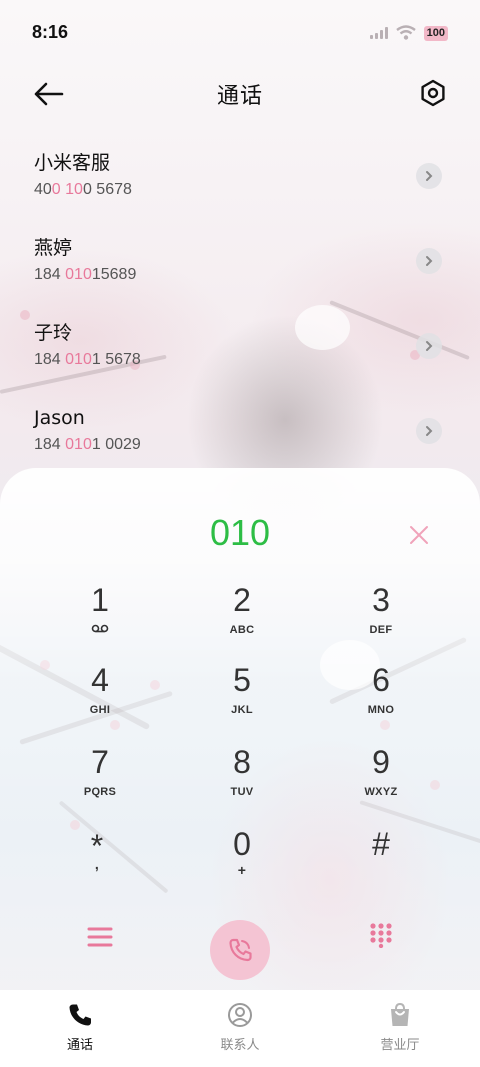 The height and width of the screenshot is (1067, 480). Describe the element at coordinates (80, 1015) in the screenshot. I see `phone-icon` at that location.